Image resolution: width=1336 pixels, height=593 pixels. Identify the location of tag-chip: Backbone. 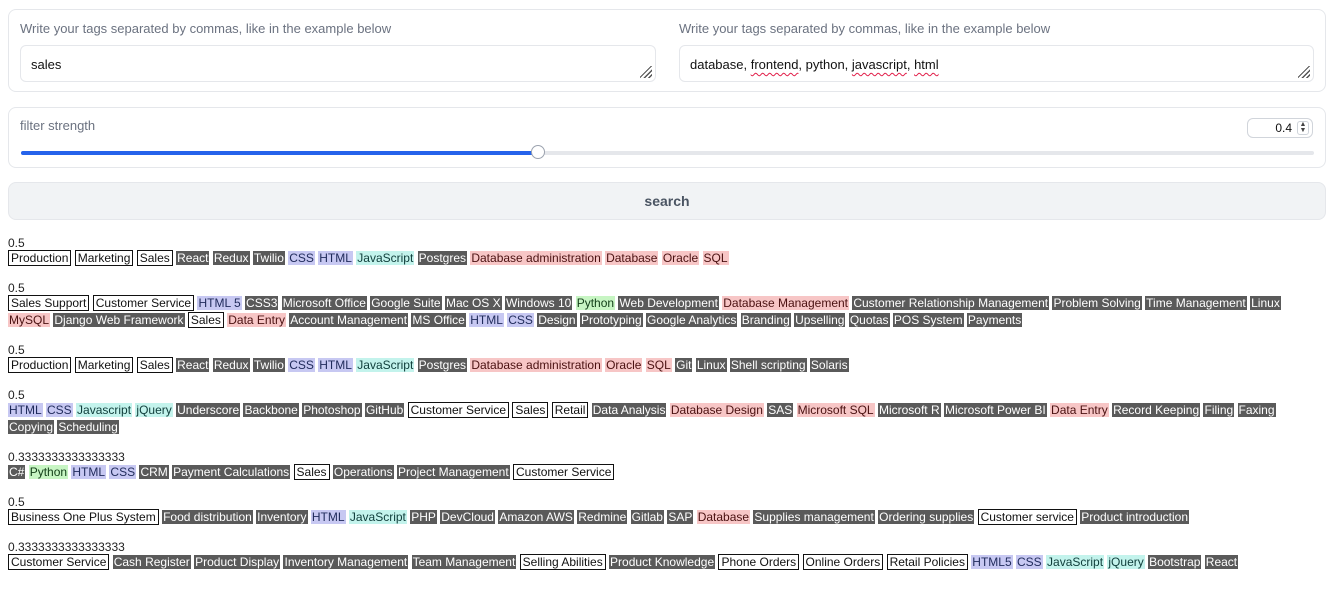
(271, 410).